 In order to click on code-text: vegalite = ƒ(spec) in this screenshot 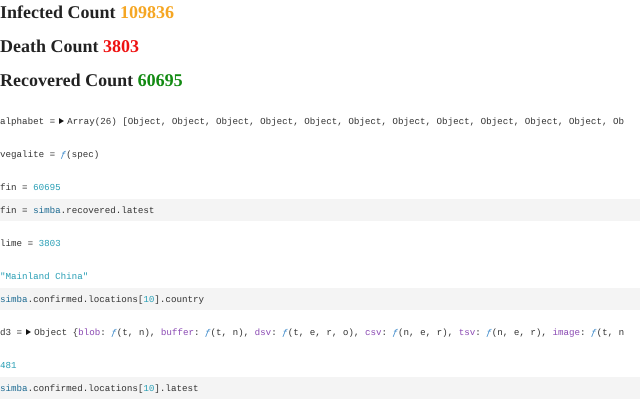, I will do `click(50, 154)`.